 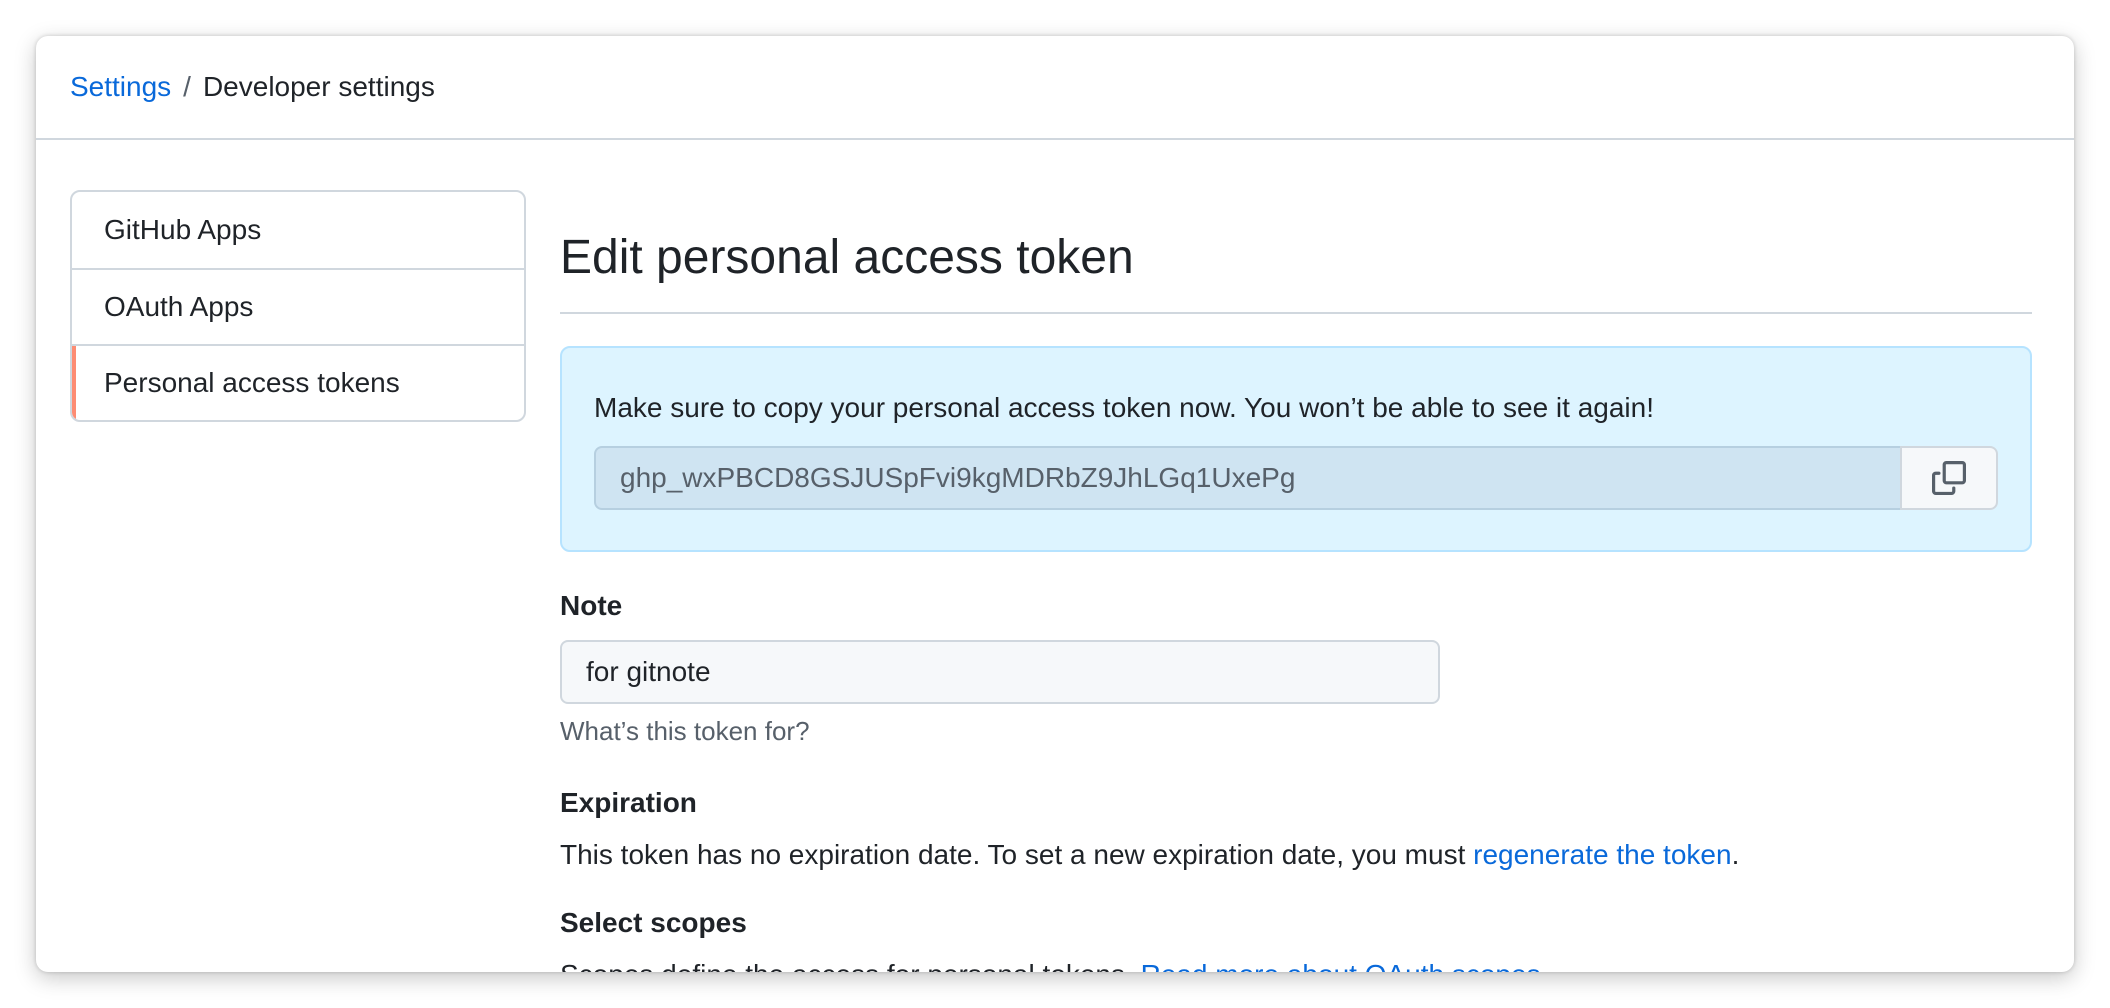 What do you see at coordinates (318, 86) in the screenshot?
I see `breadcrumb-current: Developer settings` at bounding box center [318, 86].